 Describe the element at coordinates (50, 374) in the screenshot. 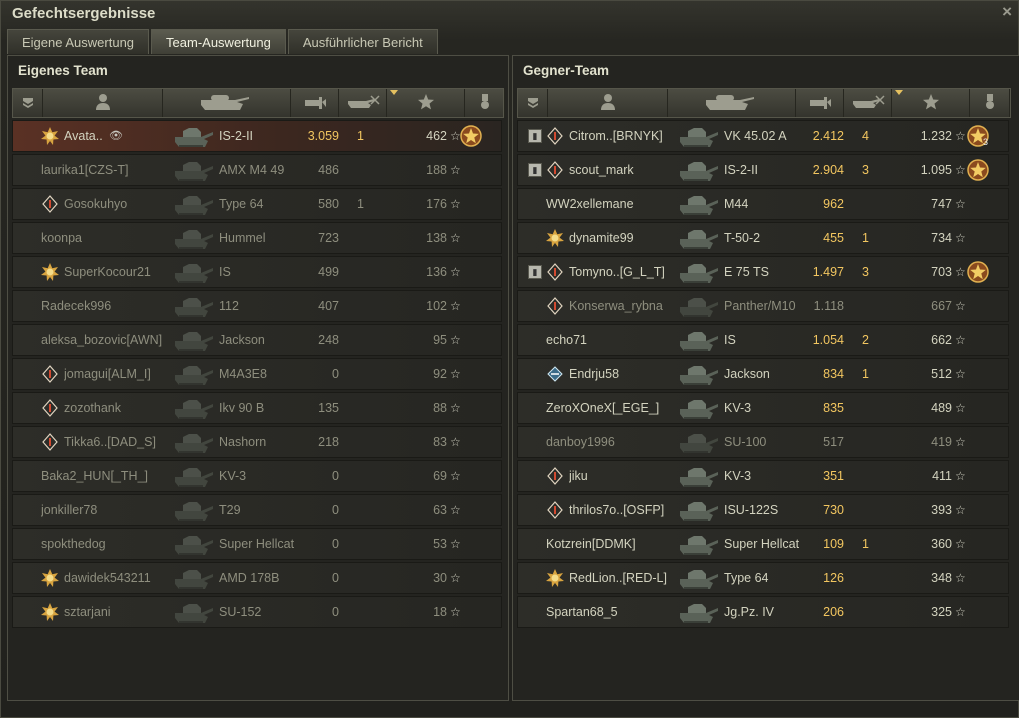

I see `diamond-badge-icon` at that location.